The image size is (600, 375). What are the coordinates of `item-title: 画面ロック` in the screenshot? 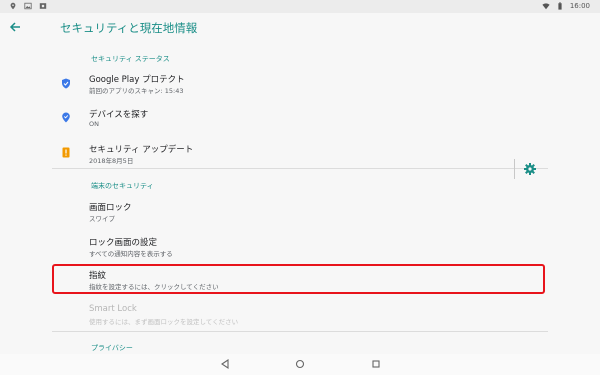 It's located at (110, 208).